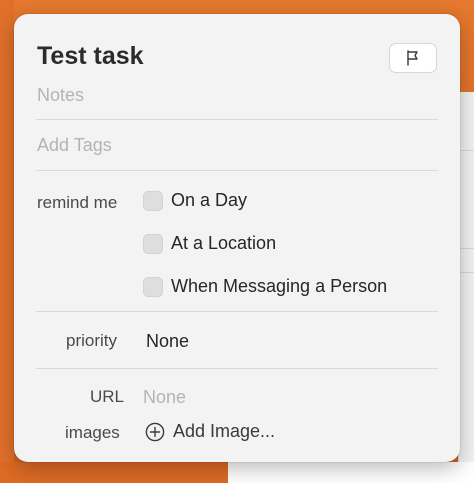  I want to click on flag-icon, so click(412, 58).